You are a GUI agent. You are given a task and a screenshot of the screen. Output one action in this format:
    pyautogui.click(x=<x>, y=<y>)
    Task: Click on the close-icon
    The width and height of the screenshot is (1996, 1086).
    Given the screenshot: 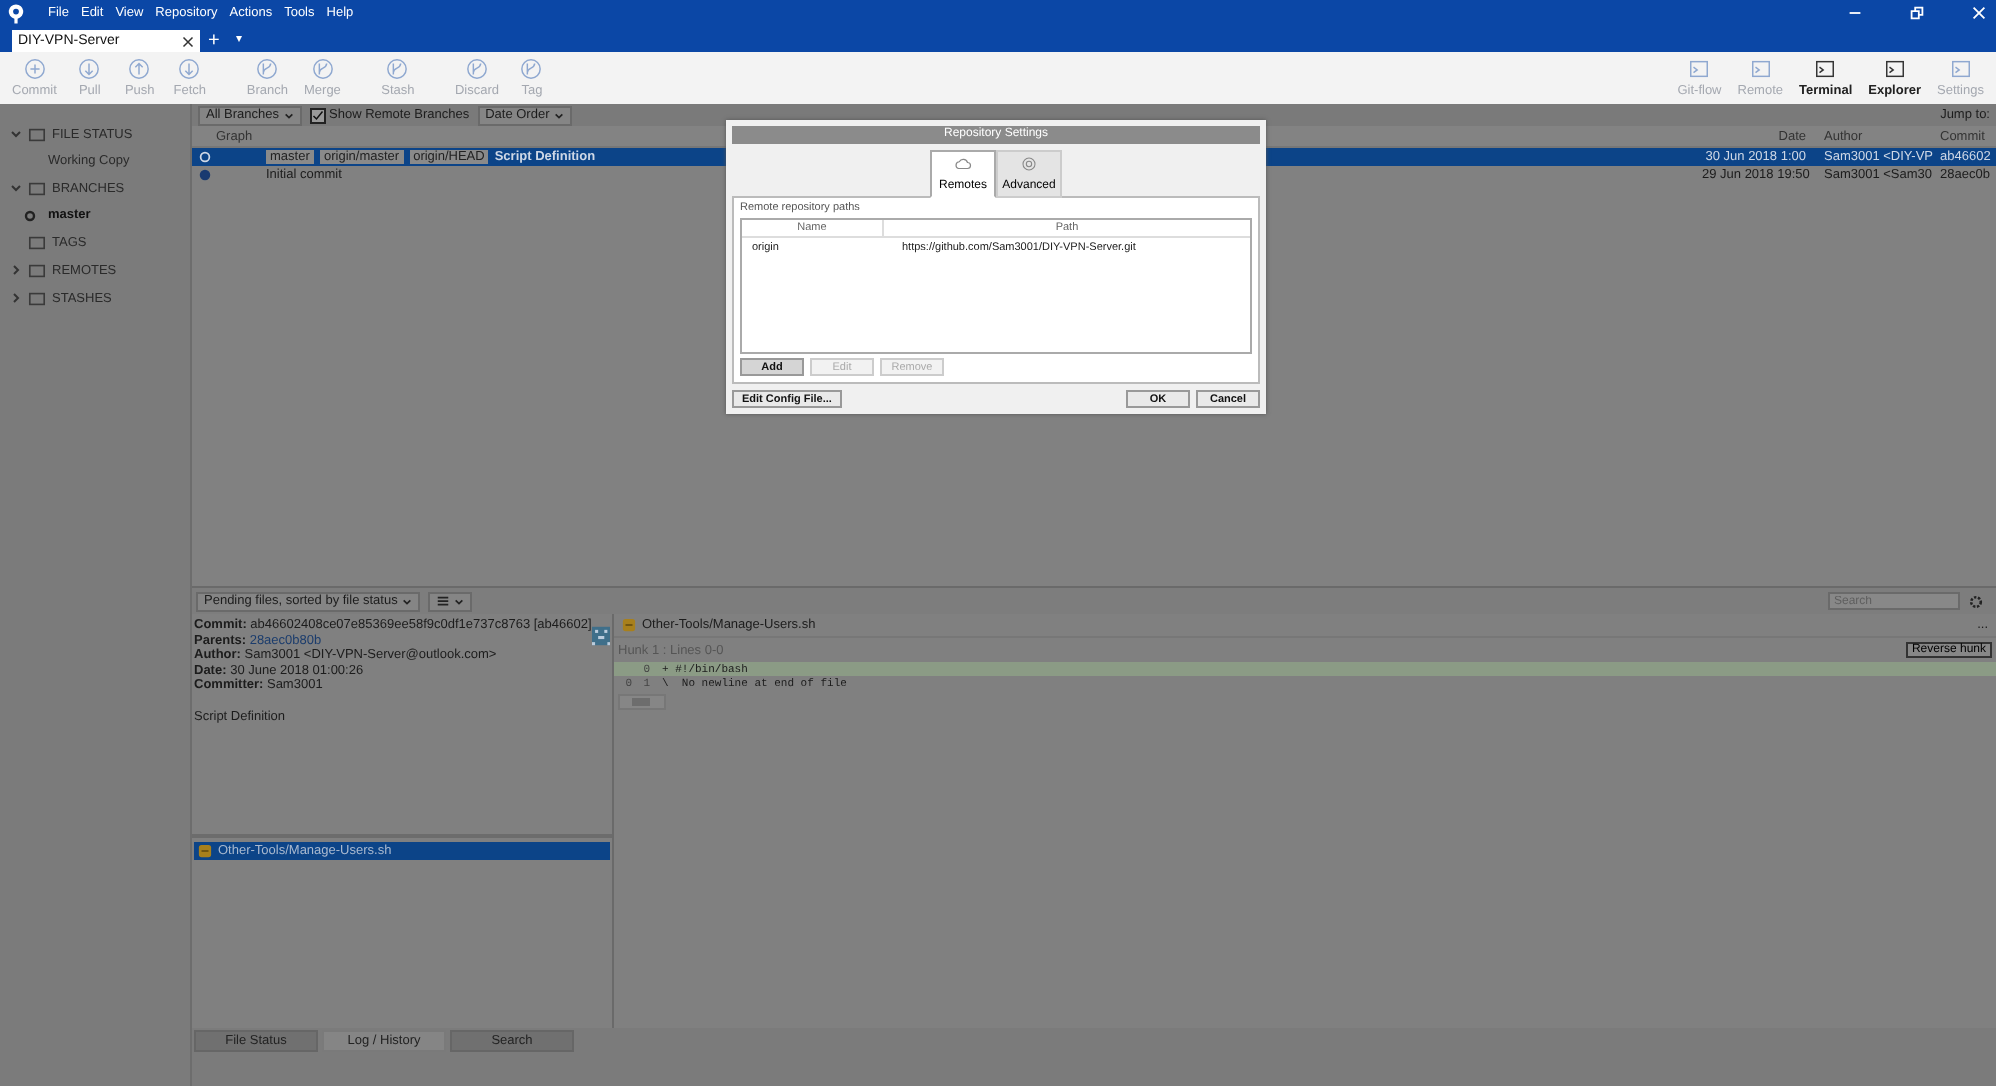 What is the action you would take?
    pyautogui.click(x=188, y=41)
    